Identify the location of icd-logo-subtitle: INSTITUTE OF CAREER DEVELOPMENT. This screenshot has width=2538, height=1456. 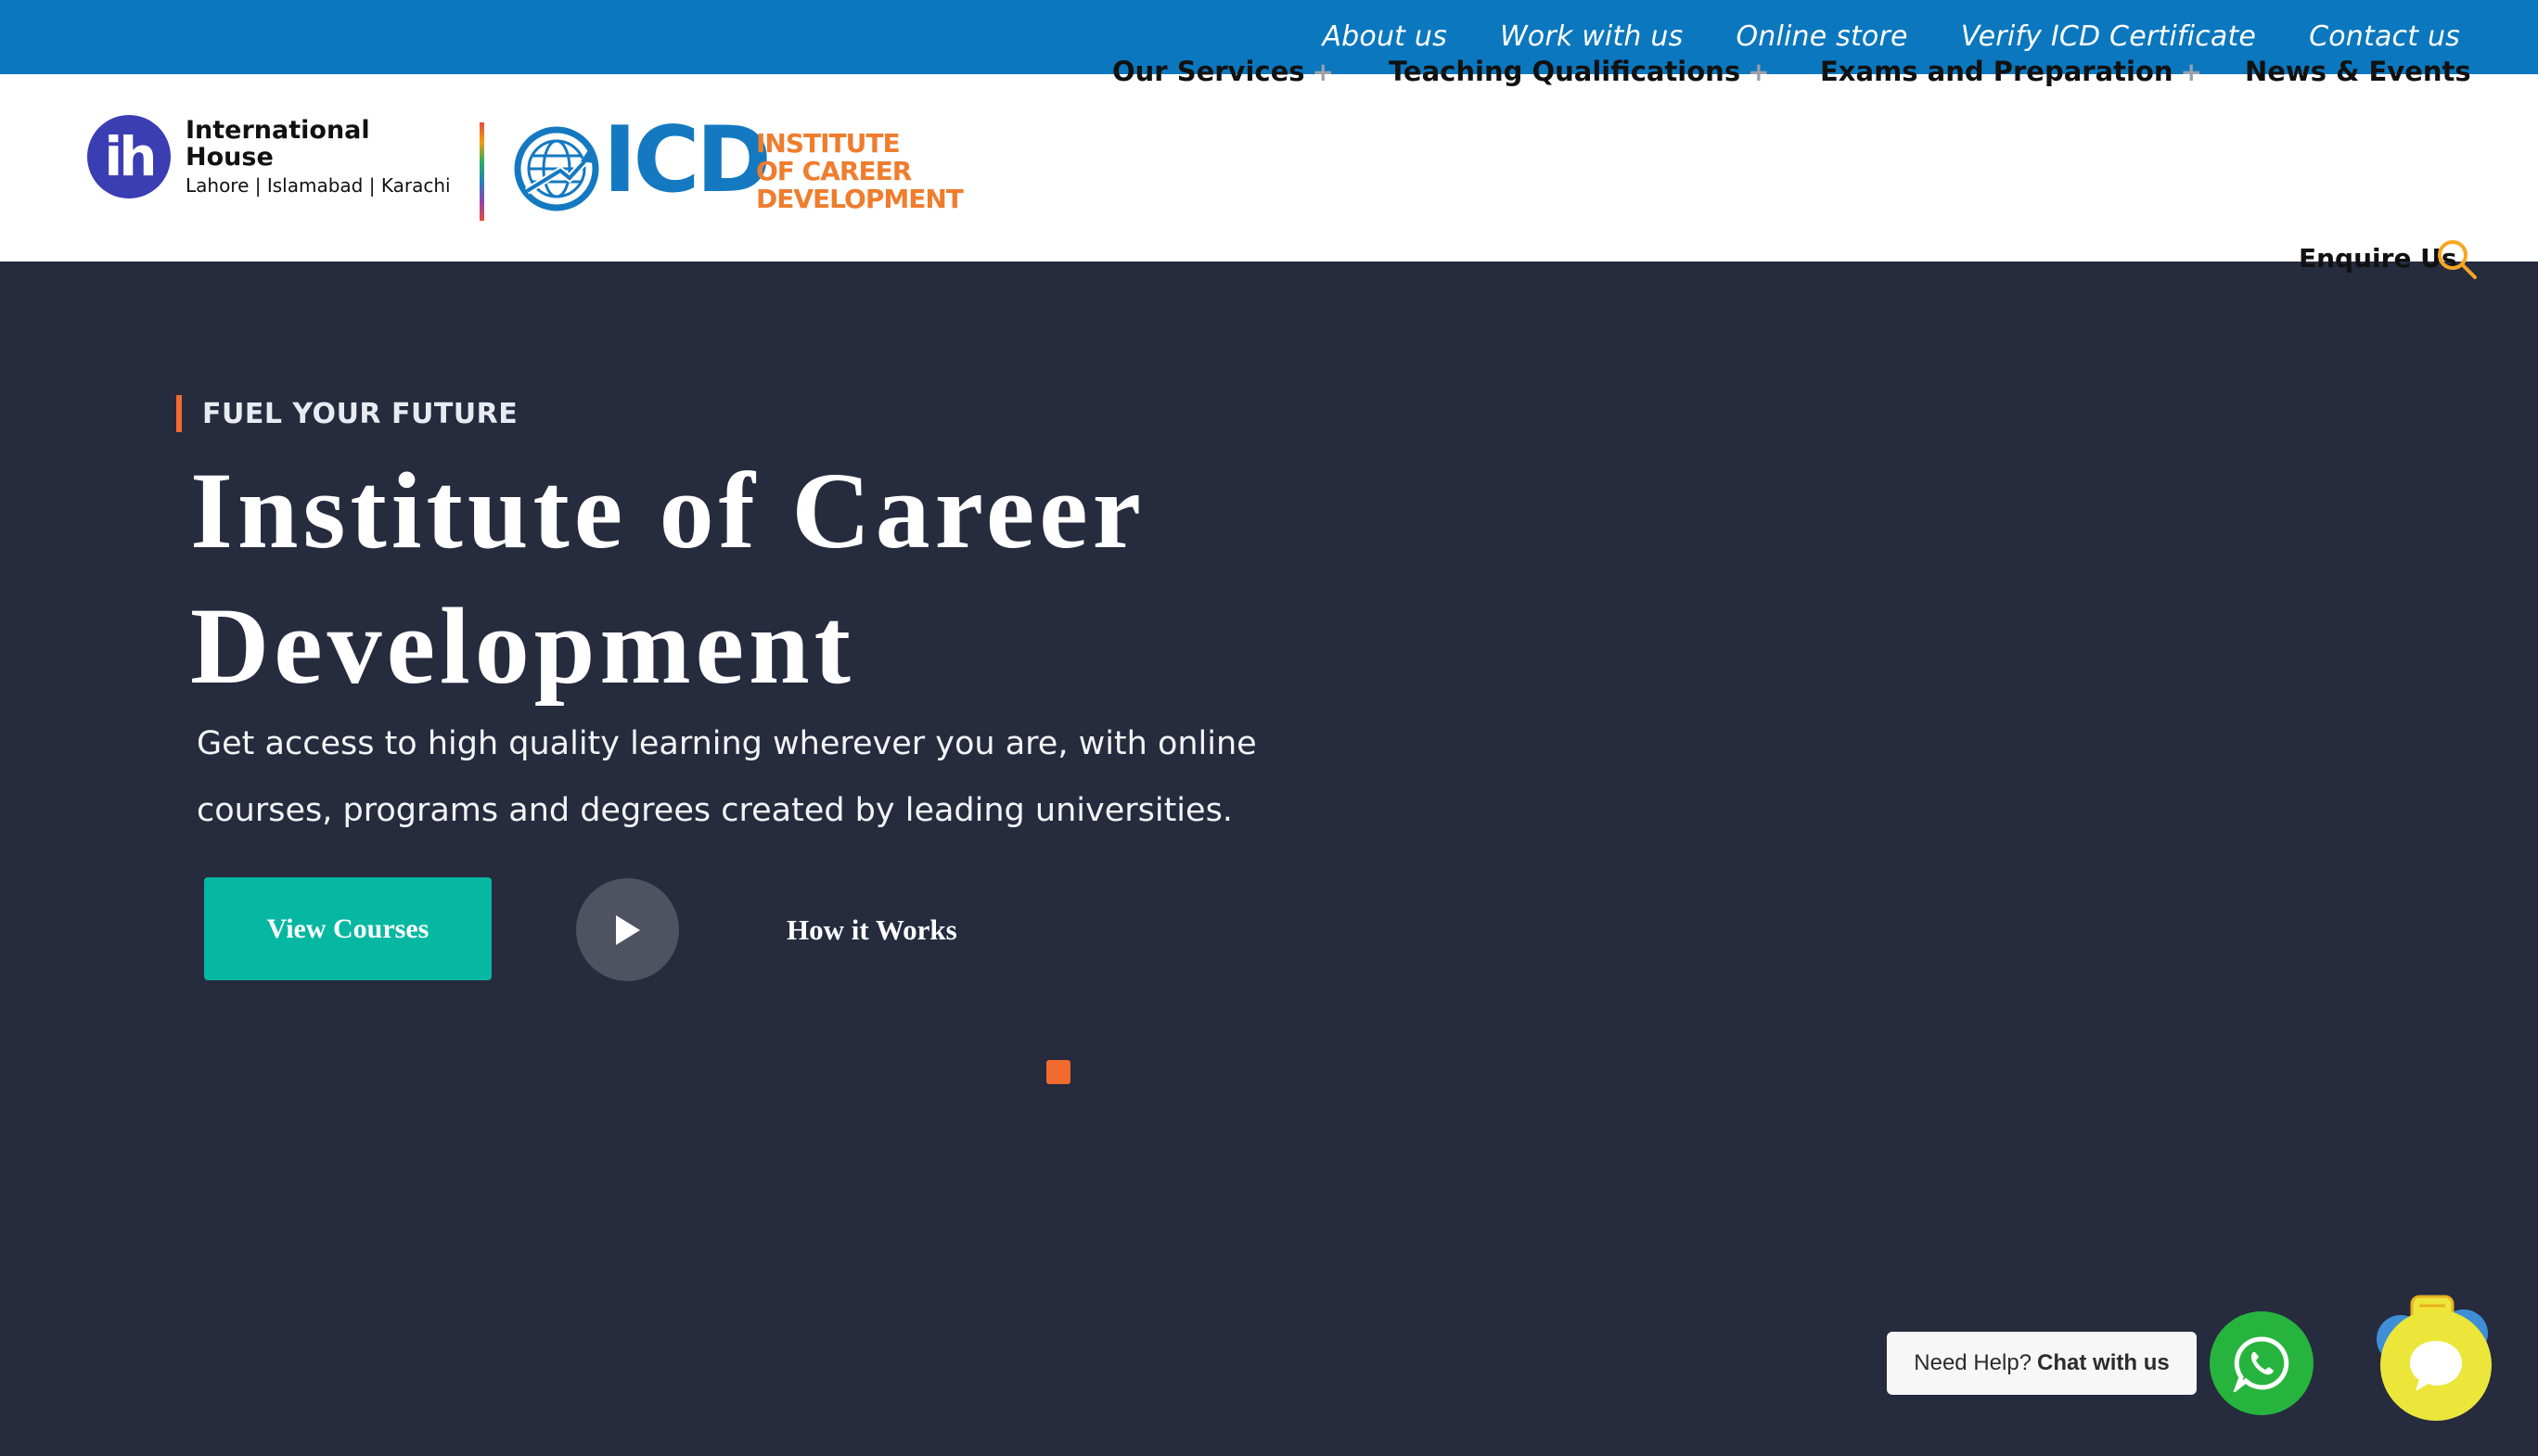
(860, 171).